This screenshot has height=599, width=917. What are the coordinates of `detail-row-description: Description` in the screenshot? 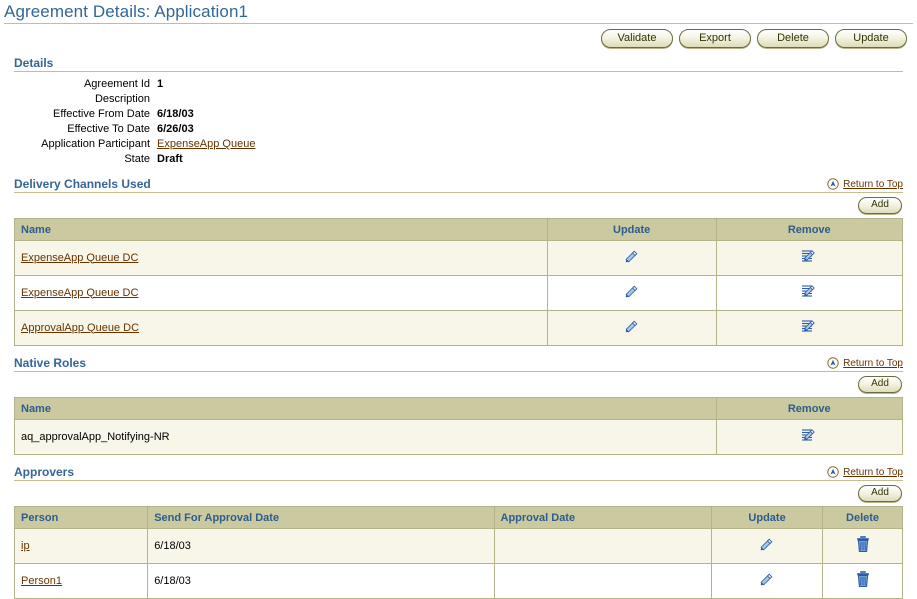 It's located at (458, 99).